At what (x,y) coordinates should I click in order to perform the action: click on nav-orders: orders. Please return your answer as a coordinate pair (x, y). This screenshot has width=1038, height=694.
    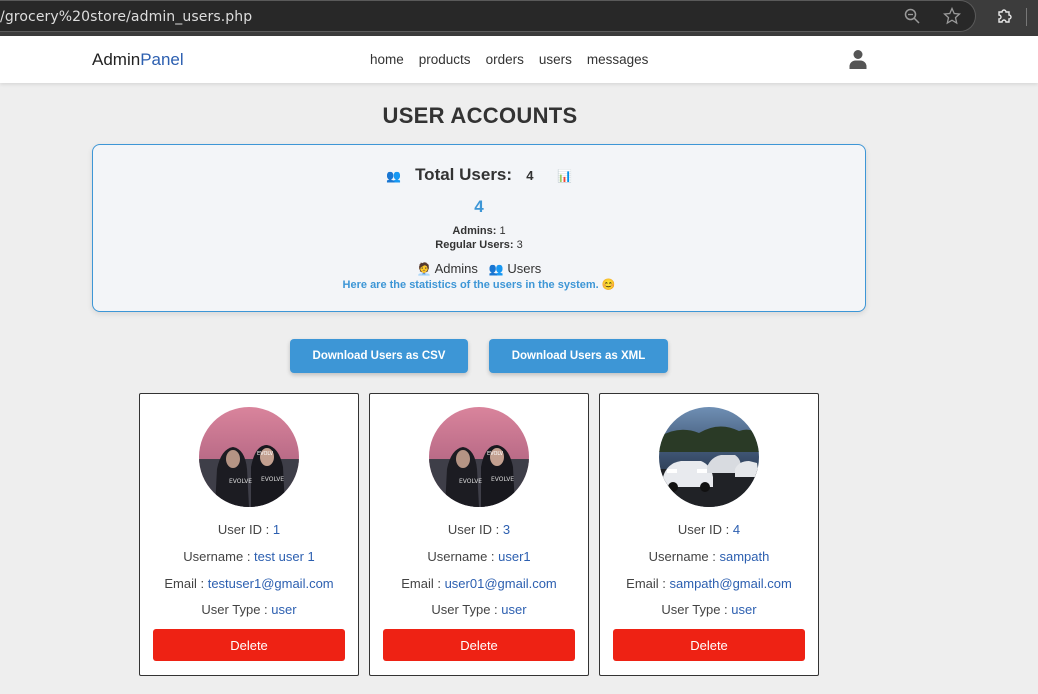
    Looking at the image, I should click on (505, 59).